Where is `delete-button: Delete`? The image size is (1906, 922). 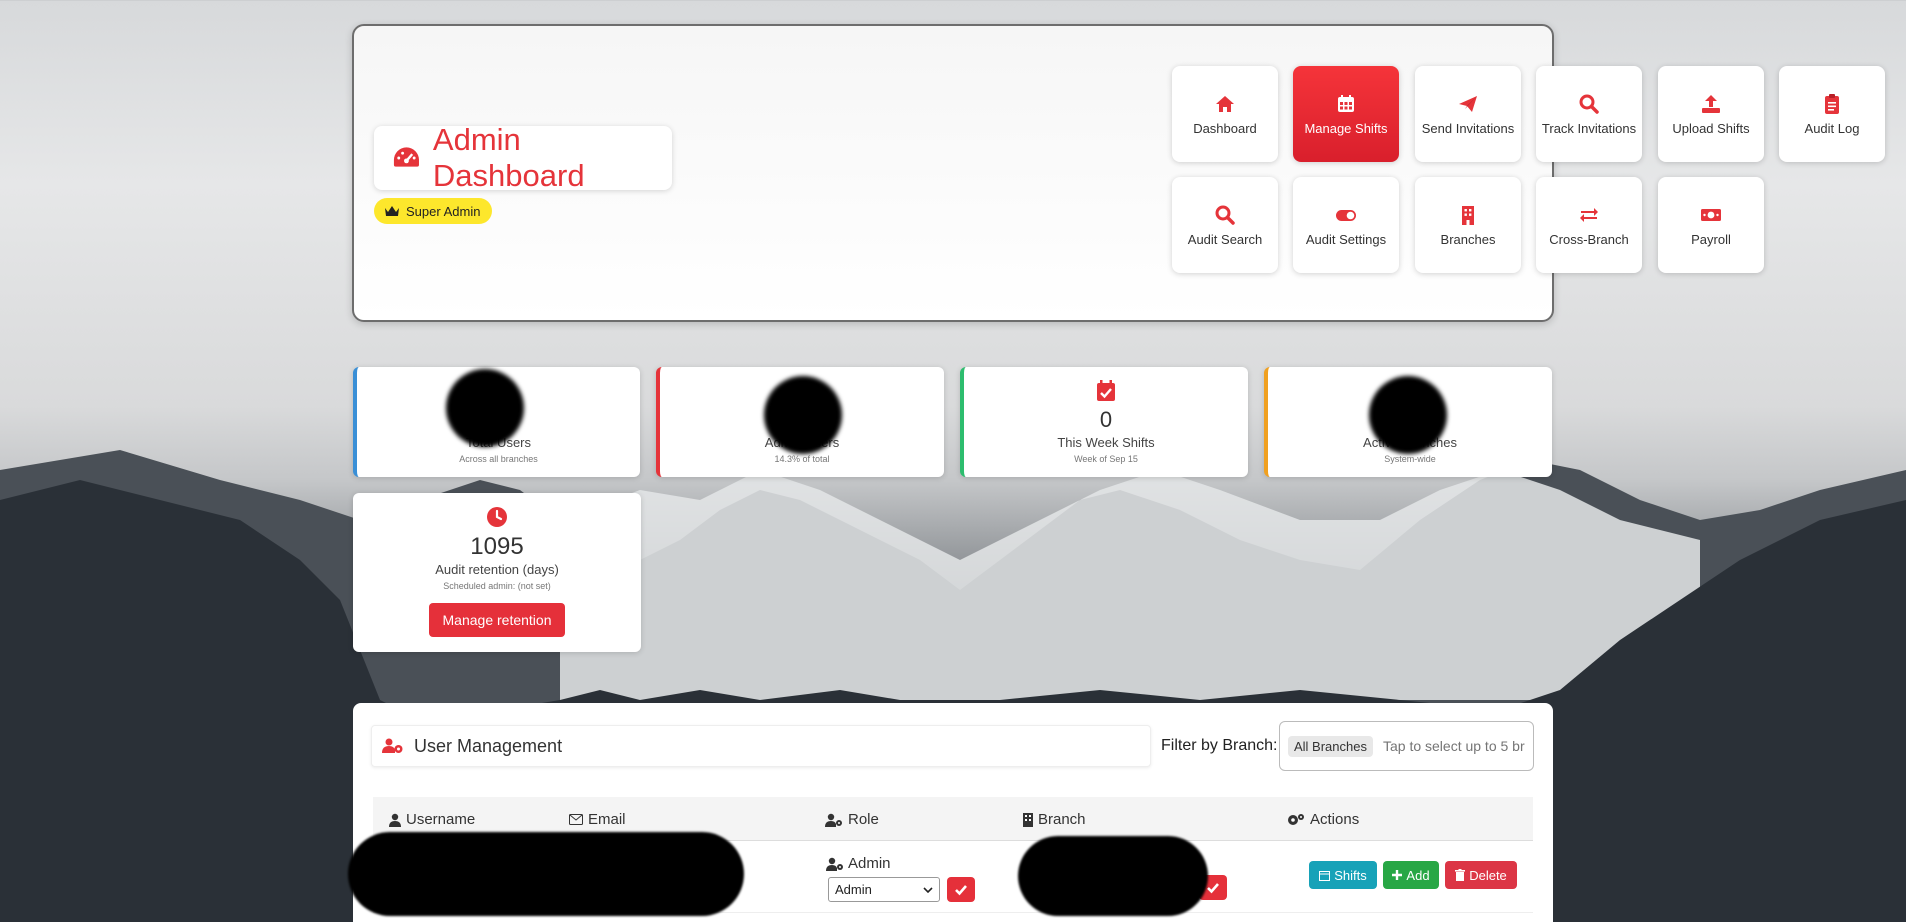 delete-button: Delete is located at coordinates (1481, 875).